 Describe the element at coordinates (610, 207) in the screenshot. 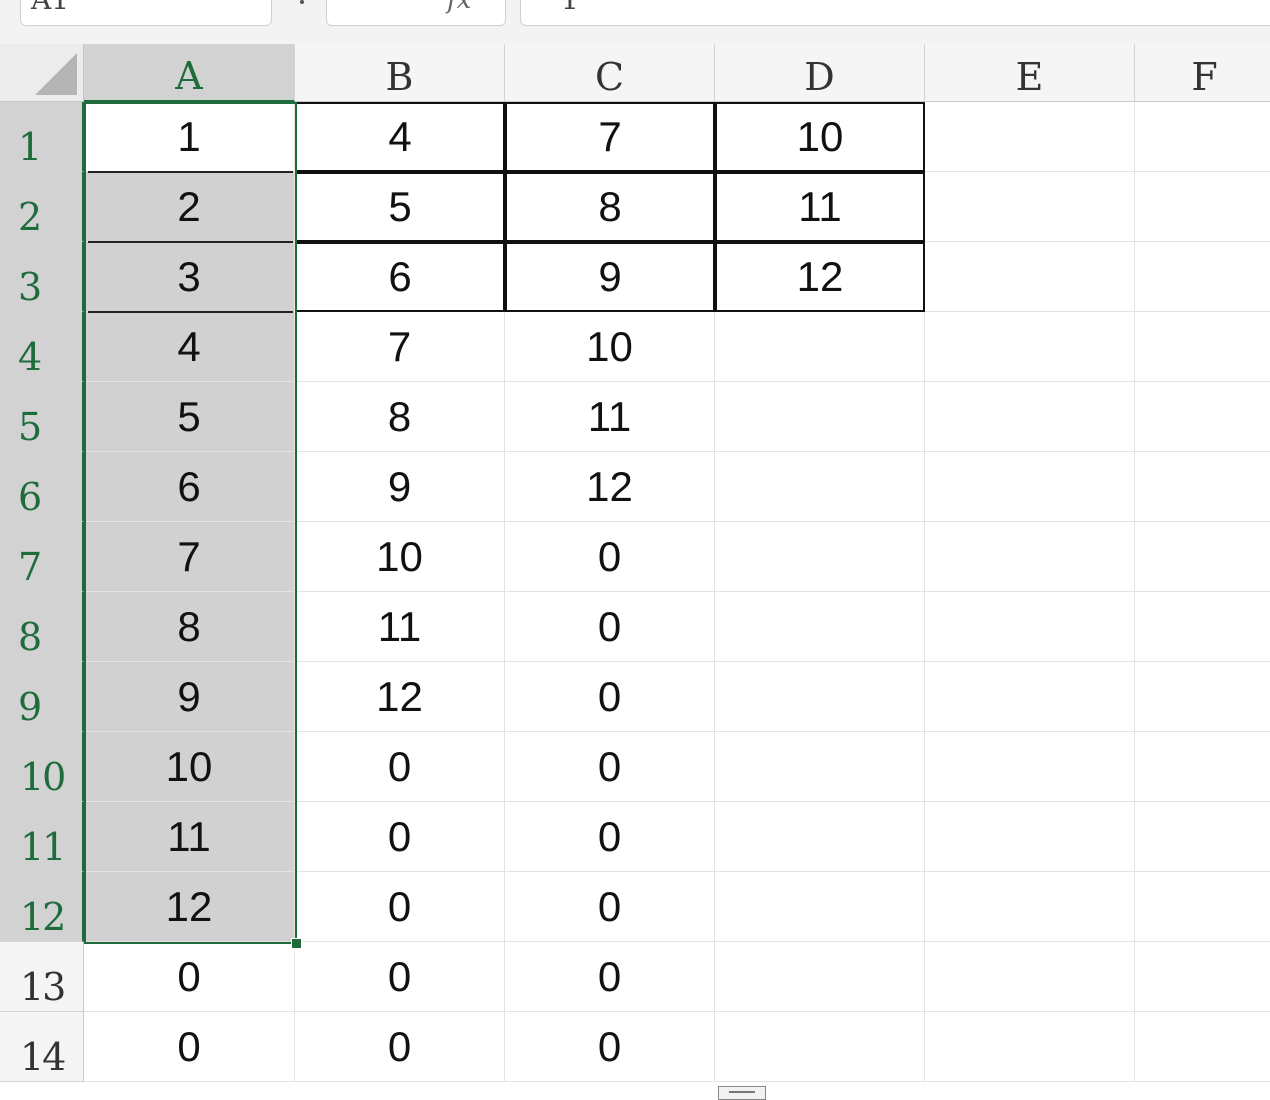

I see `cell-c2: 8` at that location.